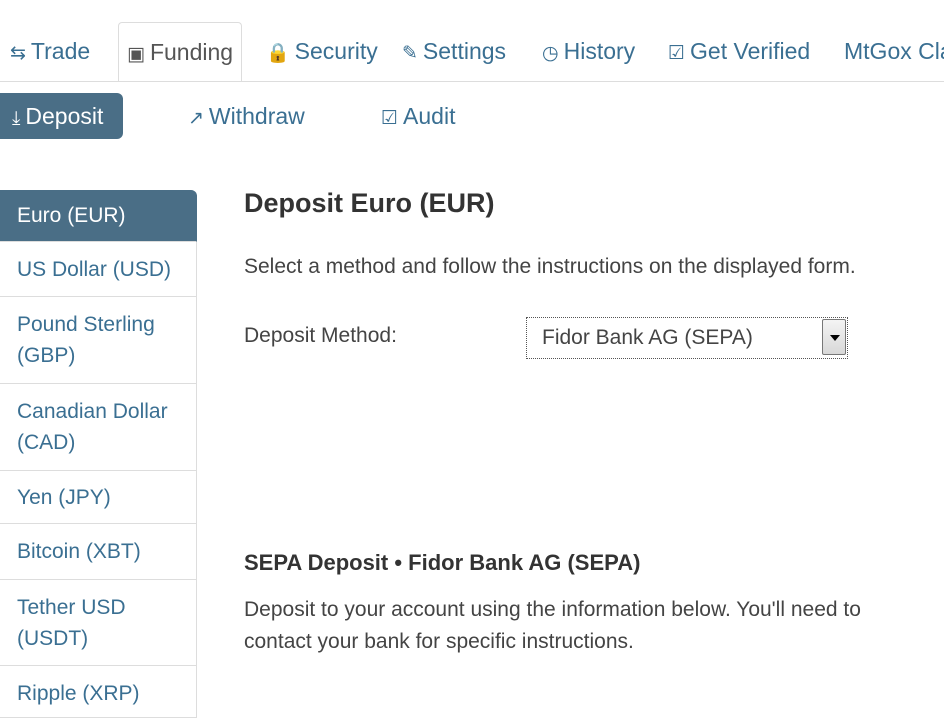 The width and height of the screenshot is (944, 718). I want to click on sidebar-item-eur: Euro (EUR), so click(98, 216).